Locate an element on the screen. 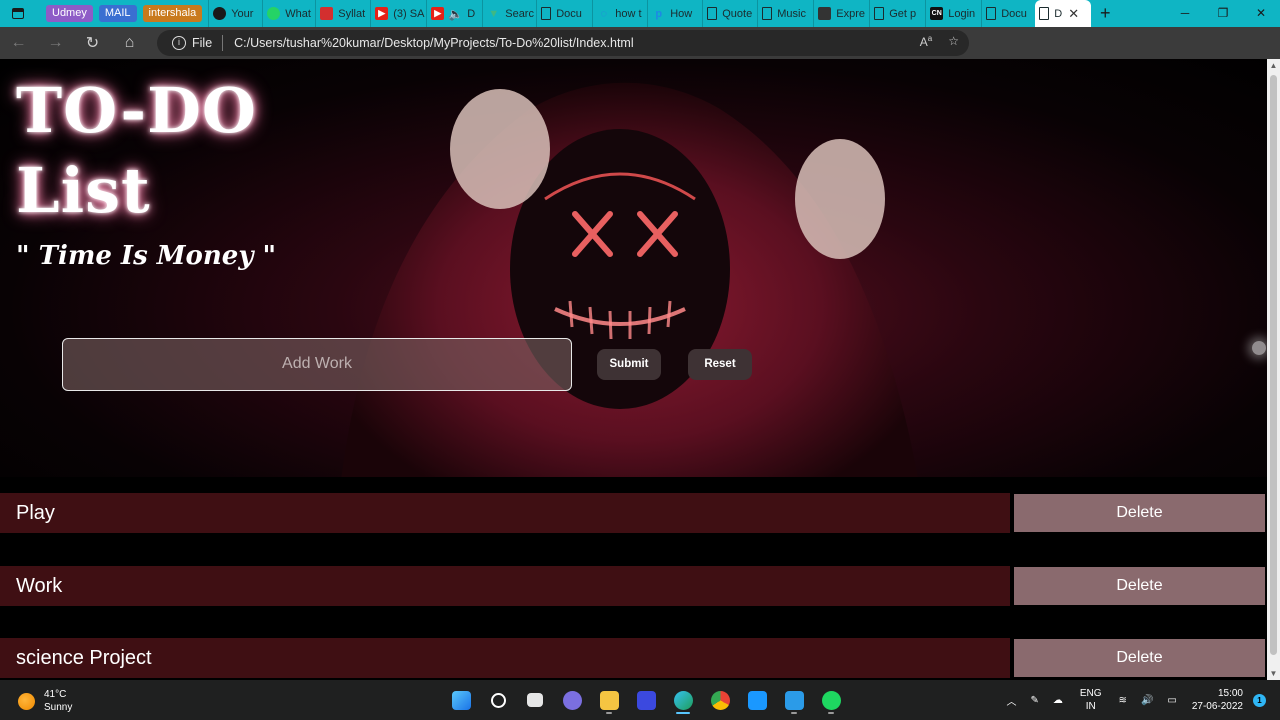  scrollbar-thumb is located at coordinates (1273, 365).